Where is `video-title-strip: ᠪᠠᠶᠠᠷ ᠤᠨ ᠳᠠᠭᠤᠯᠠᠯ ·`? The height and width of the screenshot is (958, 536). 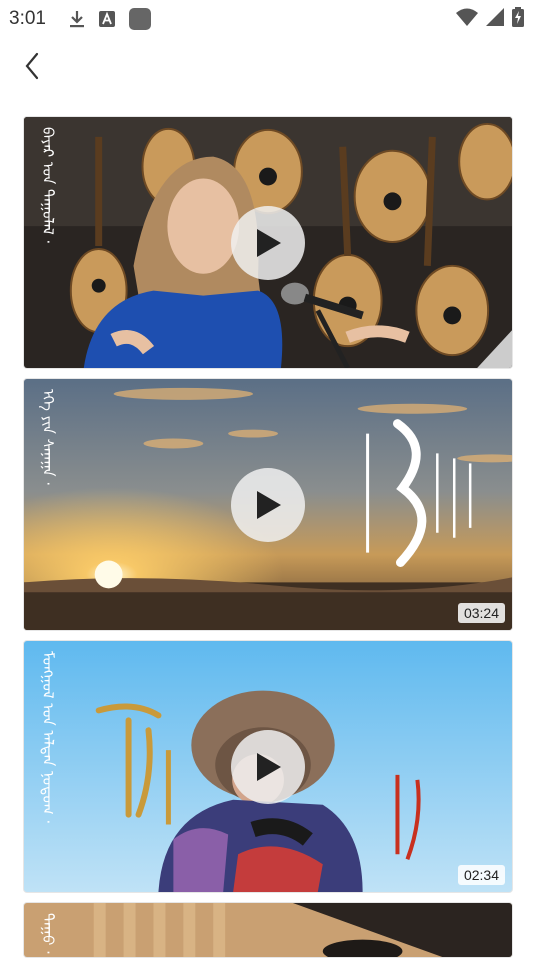 video-title-strip: ᠪᠠᠶᠠᠷ ᠤᠨ ᠳᠠᠭᠤᠯᠠᠯ · is located at coordinates (48, 242).